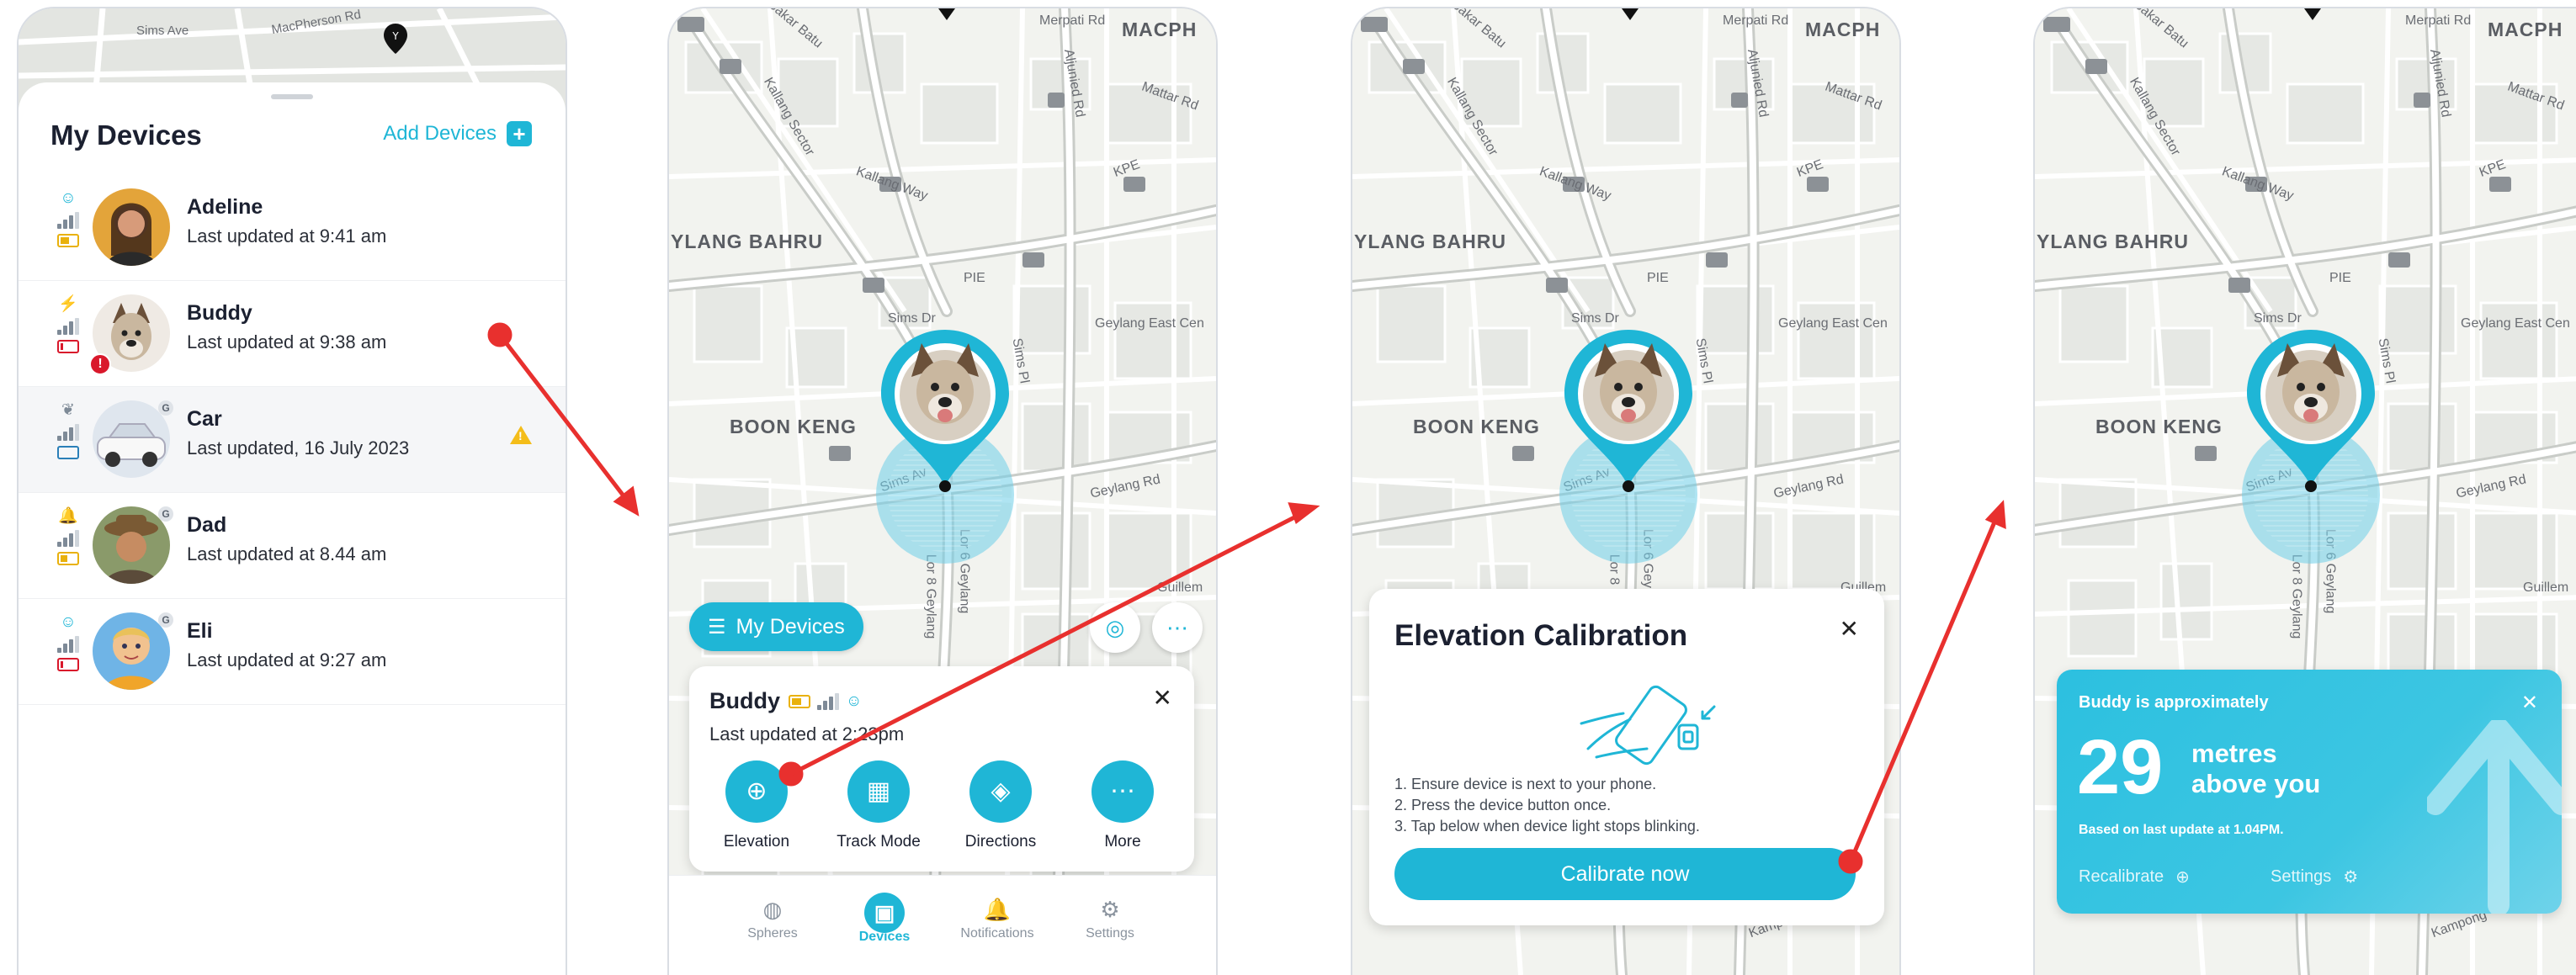  Describe the element at coordinates (997, 933) in the screenshot. I see `tab-notifications-label: Notifications` at that location.